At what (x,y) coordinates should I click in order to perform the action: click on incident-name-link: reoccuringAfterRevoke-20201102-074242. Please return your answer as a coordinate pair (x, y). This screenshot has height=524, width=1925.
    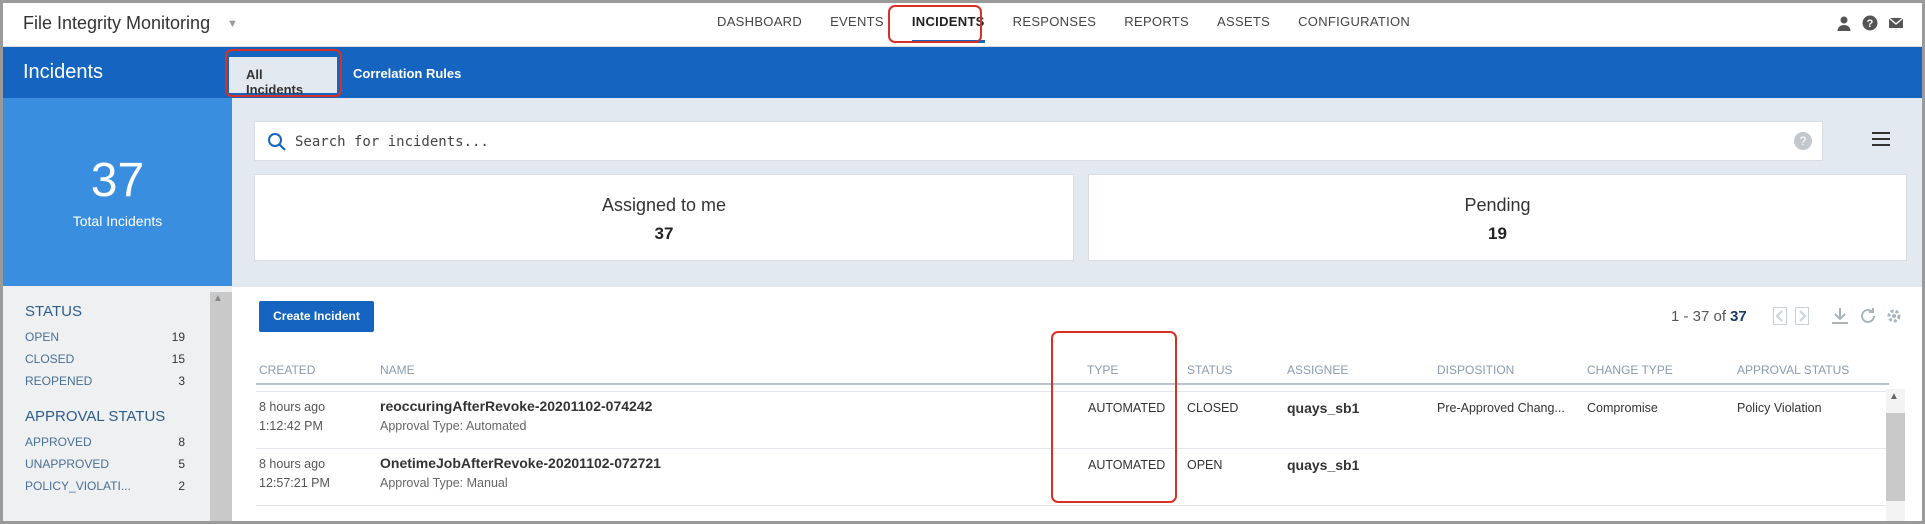
    Looking at the image, I should click on (516, 406).